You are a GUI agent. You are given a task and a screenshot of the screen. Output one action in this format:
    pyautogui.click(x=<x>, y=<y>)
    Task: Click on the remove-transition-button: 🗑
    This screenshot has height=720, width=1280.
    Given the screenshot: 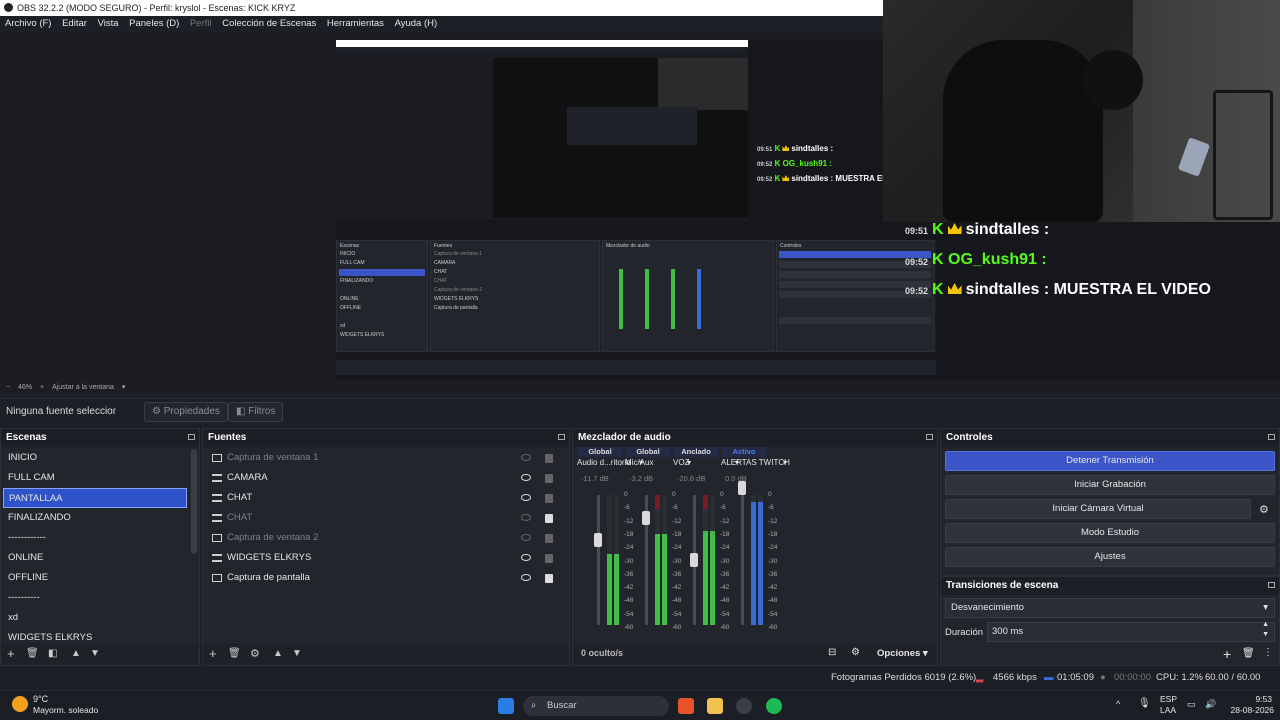 What is the action you would take?
    pyautogui.click(x=1248, y=653)
    